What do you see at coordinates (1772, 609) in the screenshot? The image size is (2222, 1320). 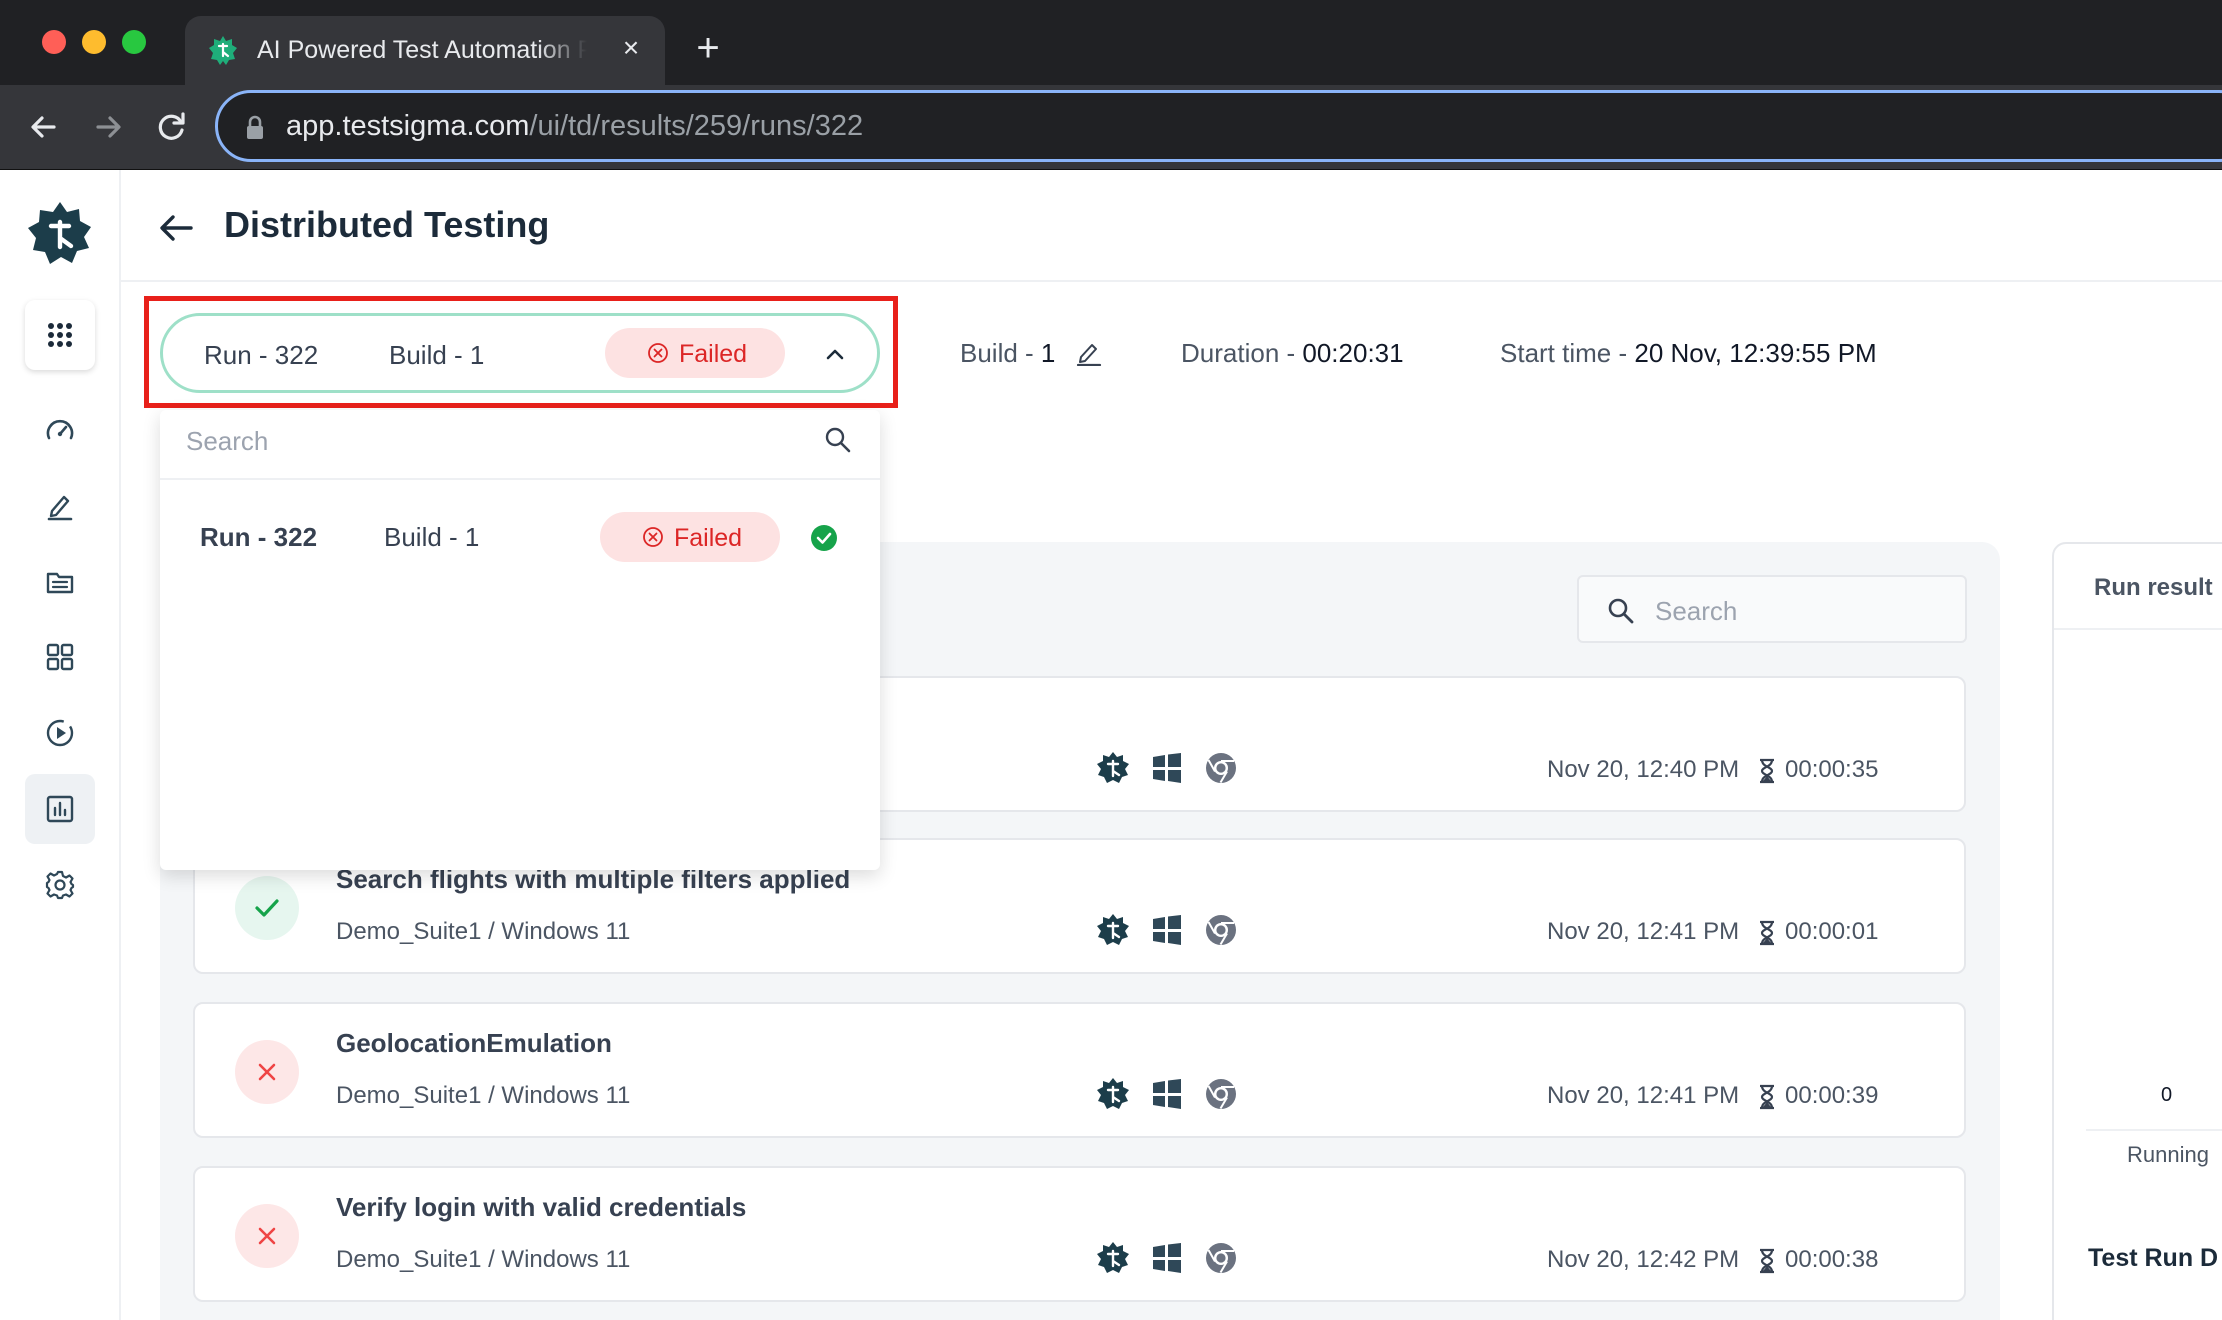 I see `results-search-input: Search` at bounding box center [1772, 609].